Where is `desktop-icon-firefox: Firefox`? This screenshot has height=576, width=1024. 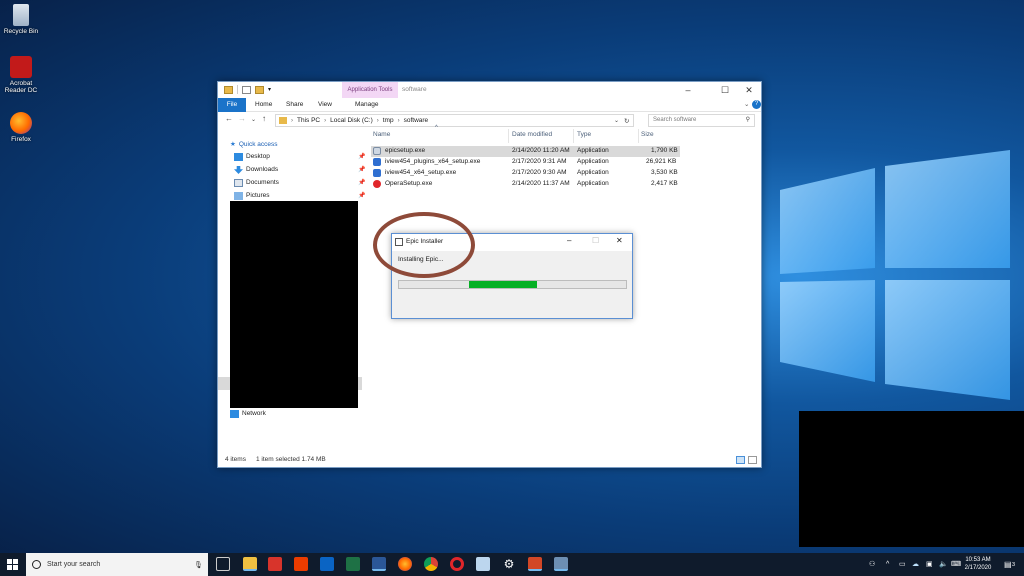
desktop-icon-firefox: Firefox is located at coordinates (21, 127).